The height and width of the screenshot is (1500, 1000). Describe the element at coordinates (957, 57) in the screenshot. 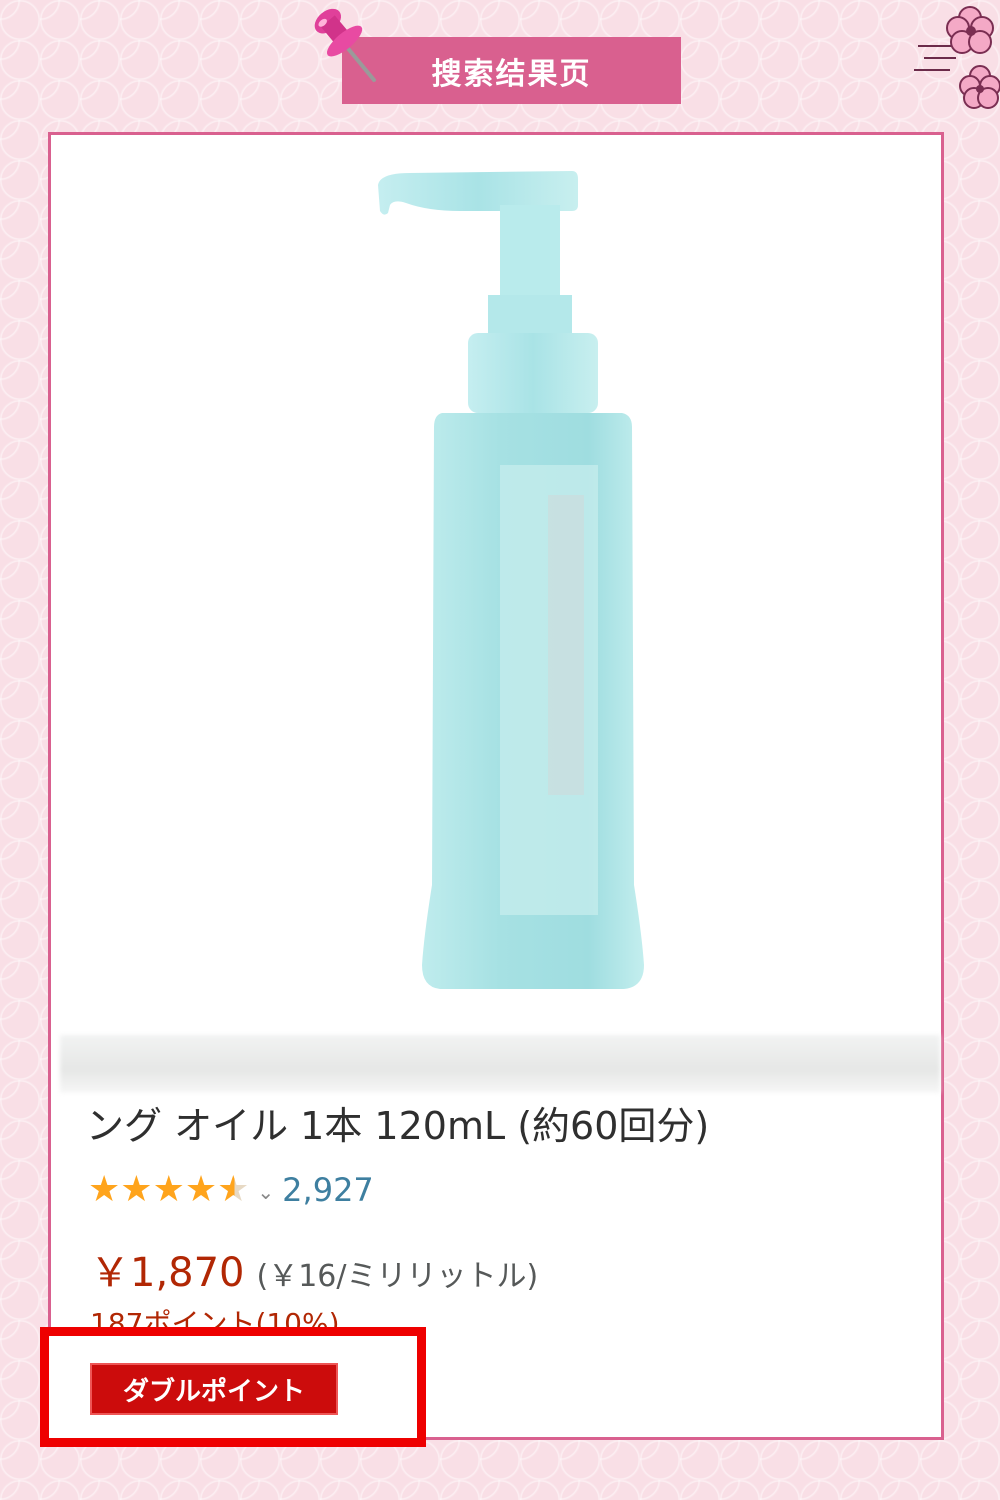

I see `cherry-blossom-icon` at that location.